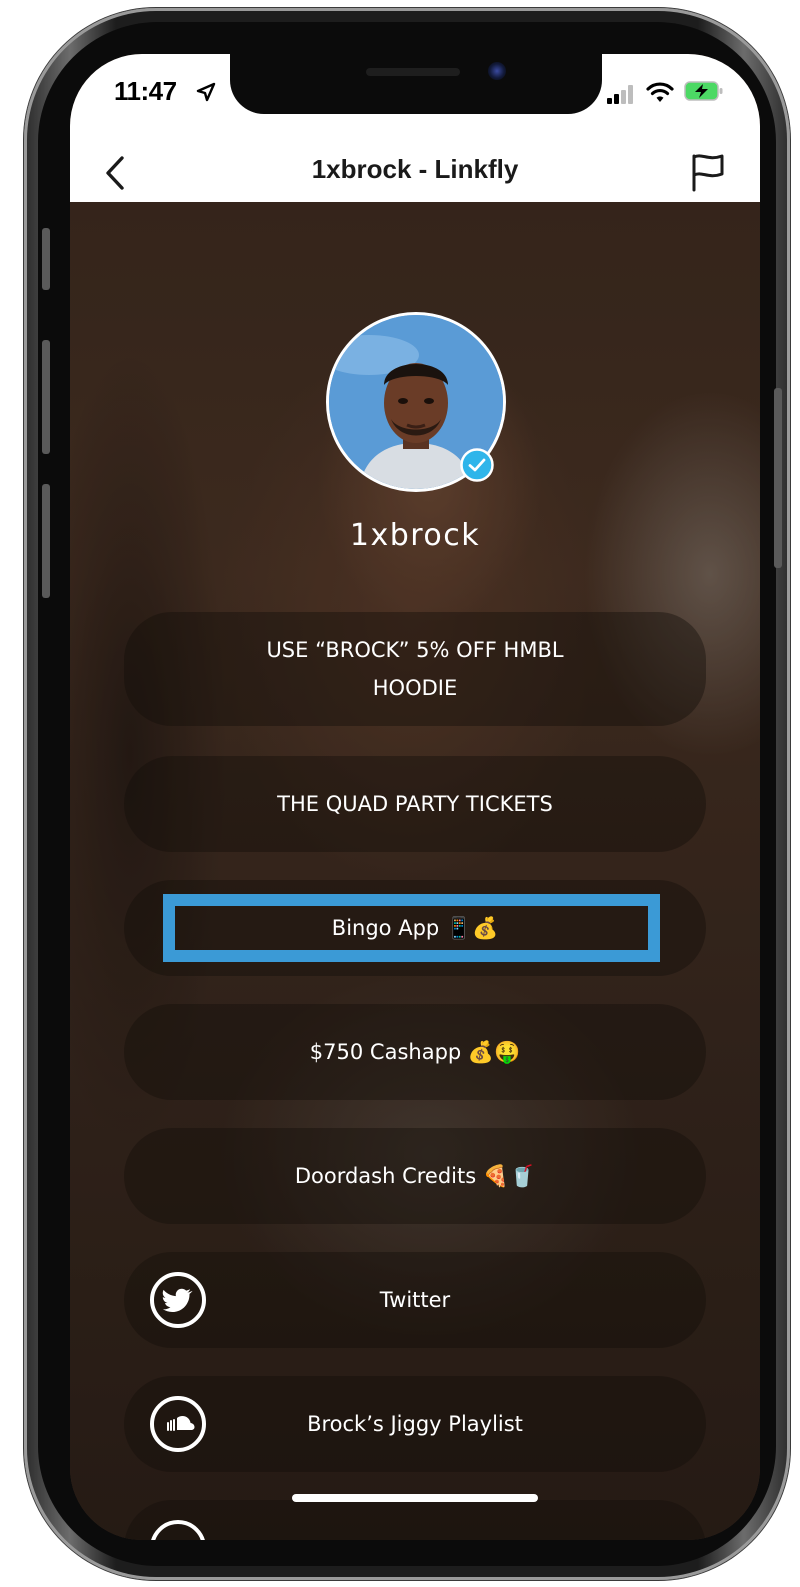 This screenshot has height=1587, width=800. I want to click on wifi-icon, so click(660, 92).